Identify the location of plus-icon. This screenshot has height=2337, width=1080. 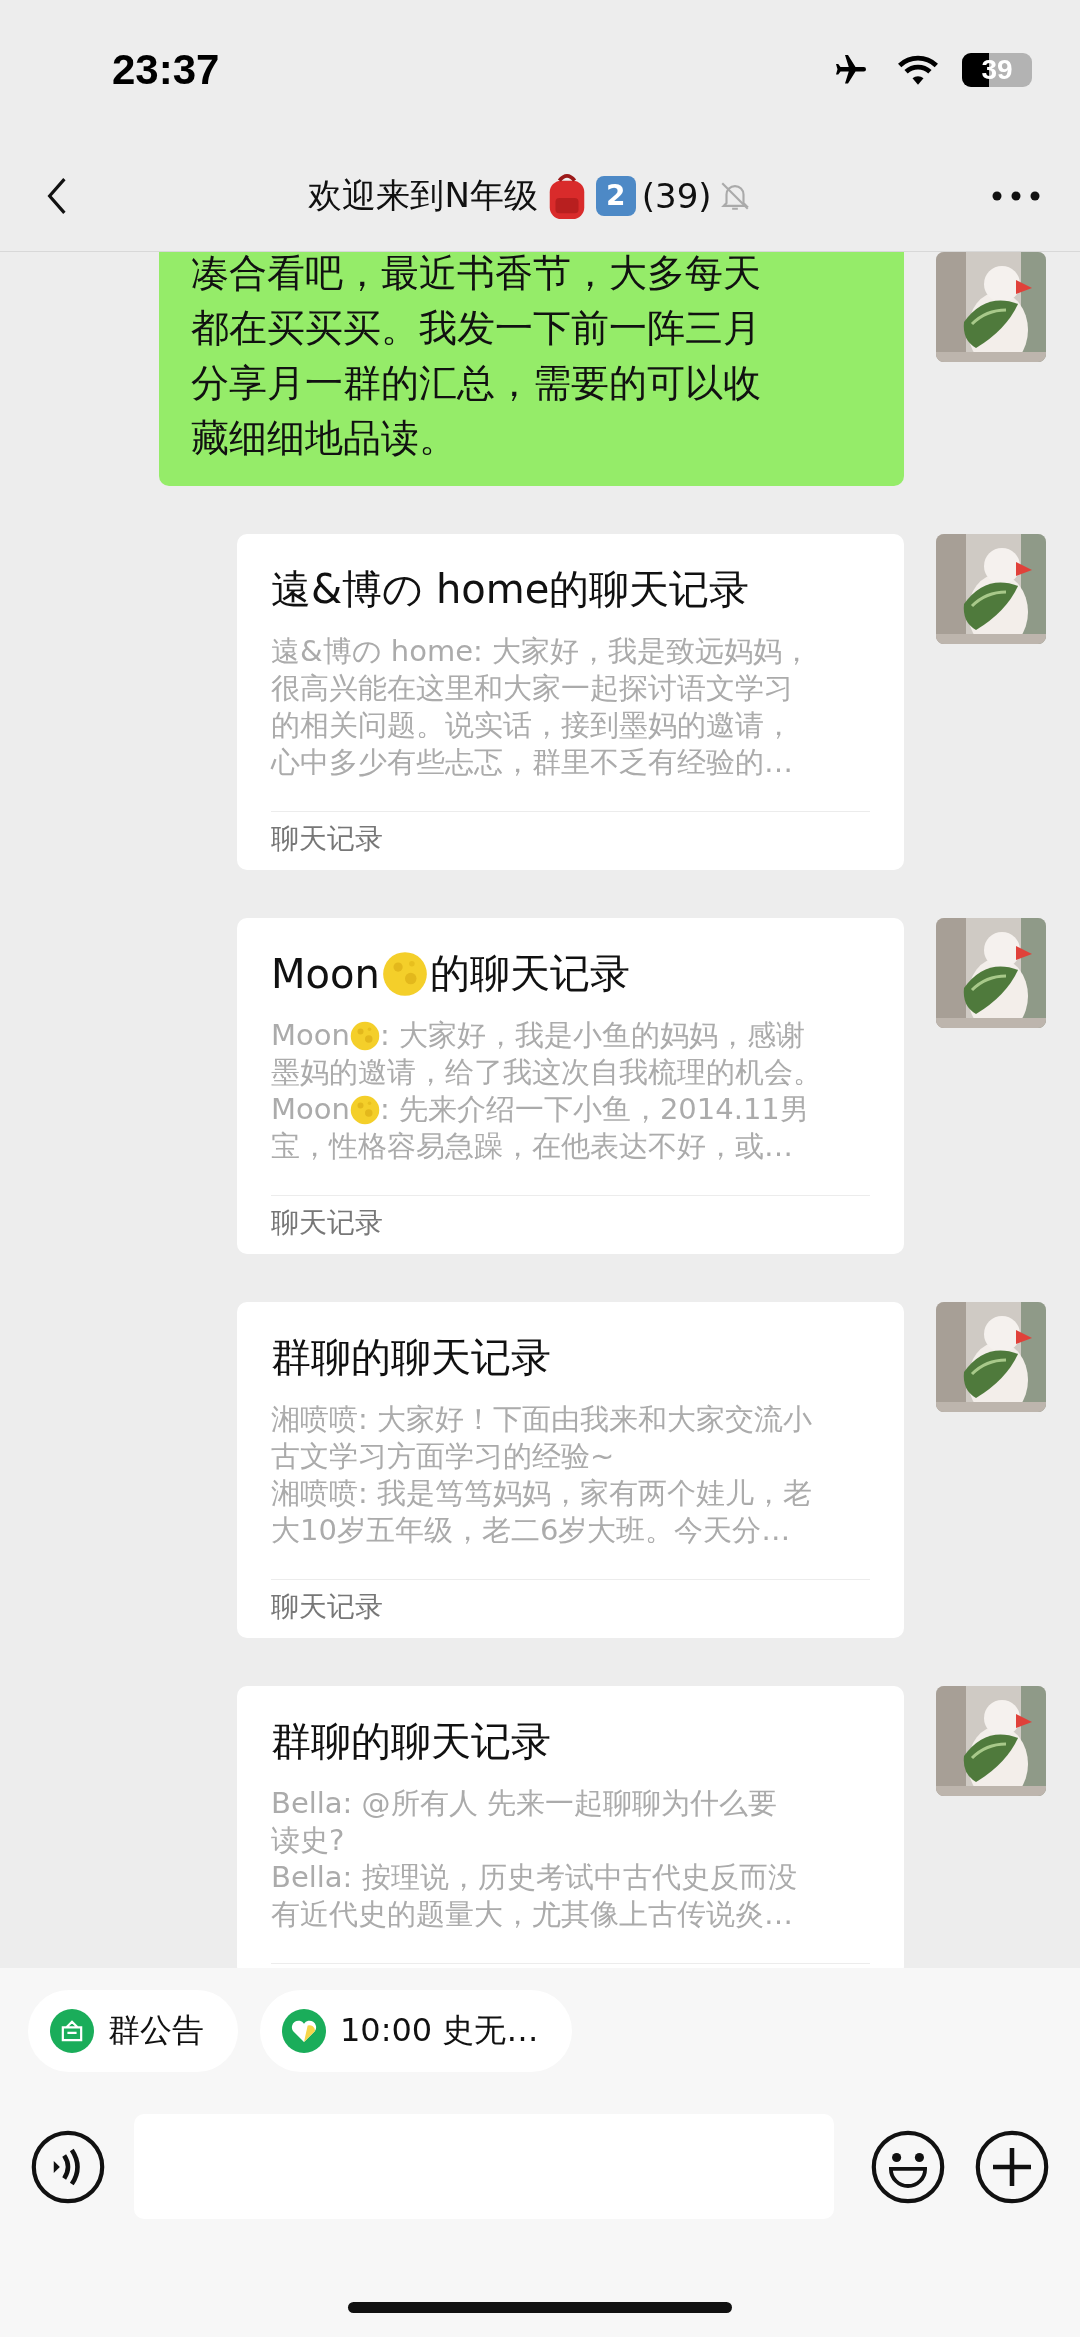
(1012, 2166).